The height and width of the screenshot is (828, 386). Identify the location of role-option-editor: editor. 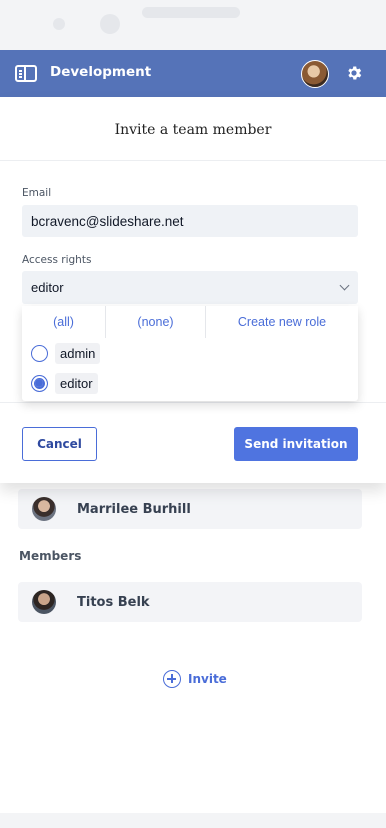
(190, 383).